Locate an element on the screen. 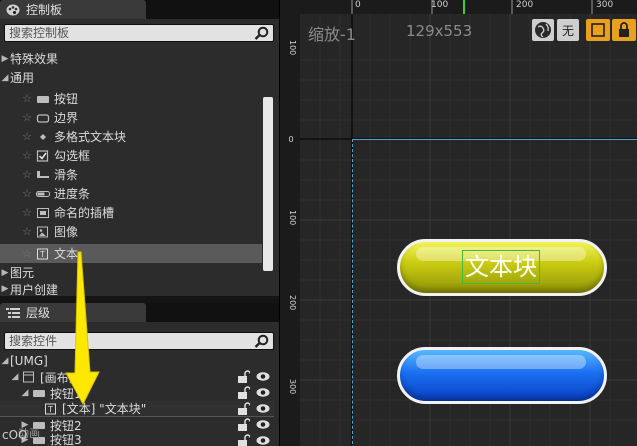 The width and height of the screenshot is (637, 446). button2-widget is located at coordinates (502, 375).